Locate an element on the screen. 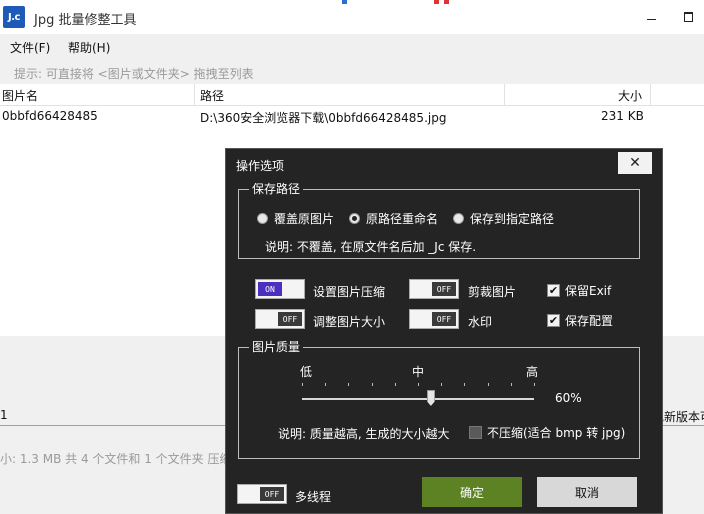 Image resolution: width=704 pixels, height=514 pixels. title-decoration is located at coordinates (400, 2).